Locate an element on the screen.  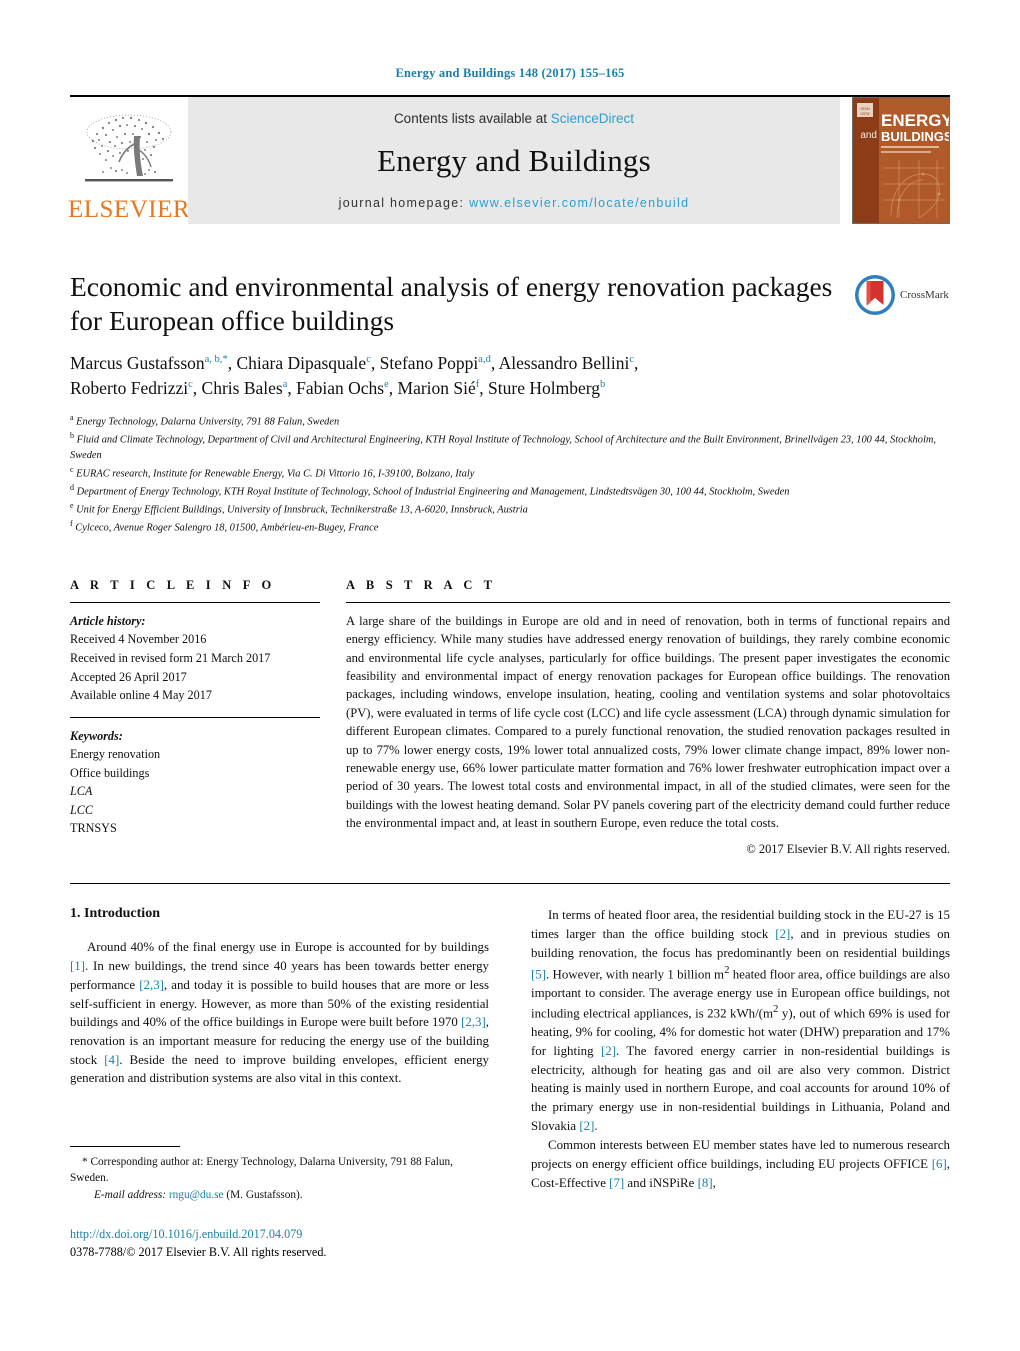
author-affiliation-mark: a, b, is located at coordinates (213, 360).